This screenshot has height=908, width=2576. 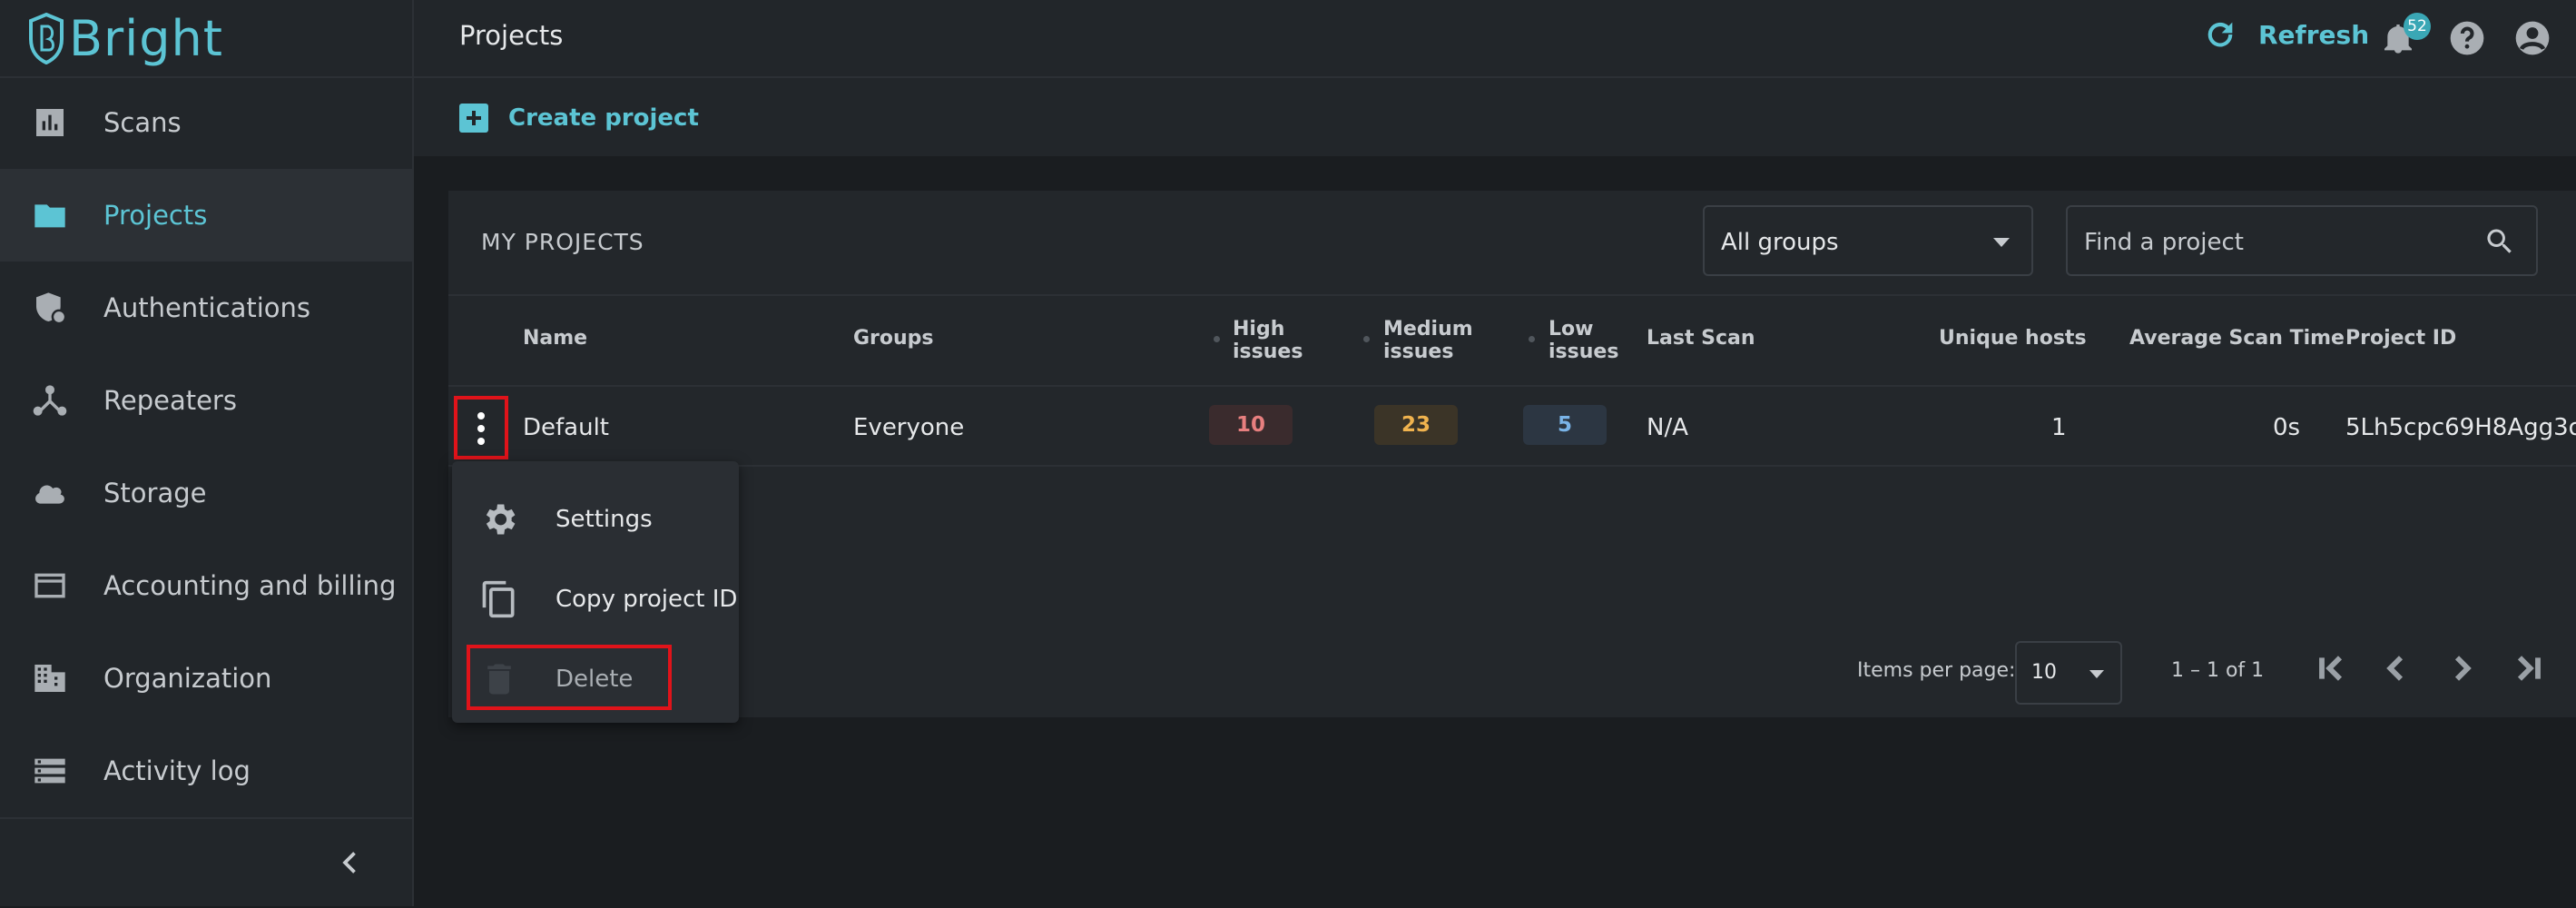 I want to click on card-title: MY PROJECTS, so click(x=562, y=242).